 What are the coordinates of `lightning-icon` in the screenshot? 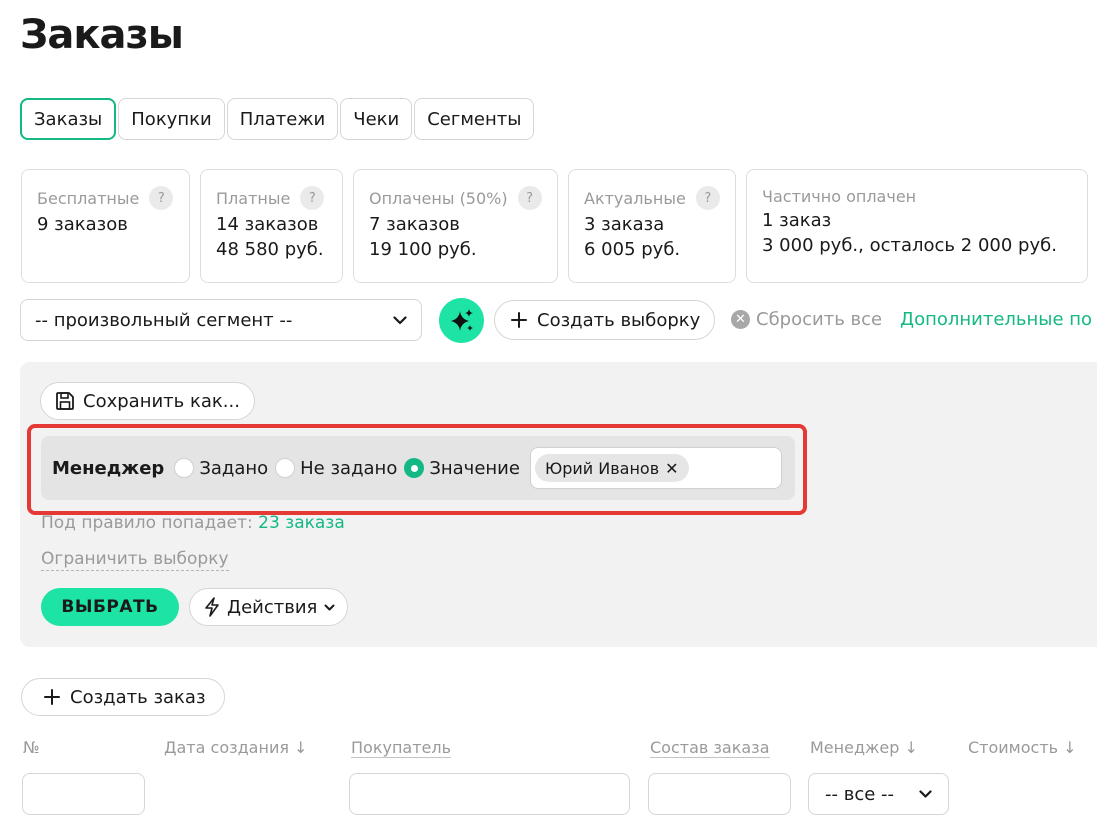 It's located at (212, 607).